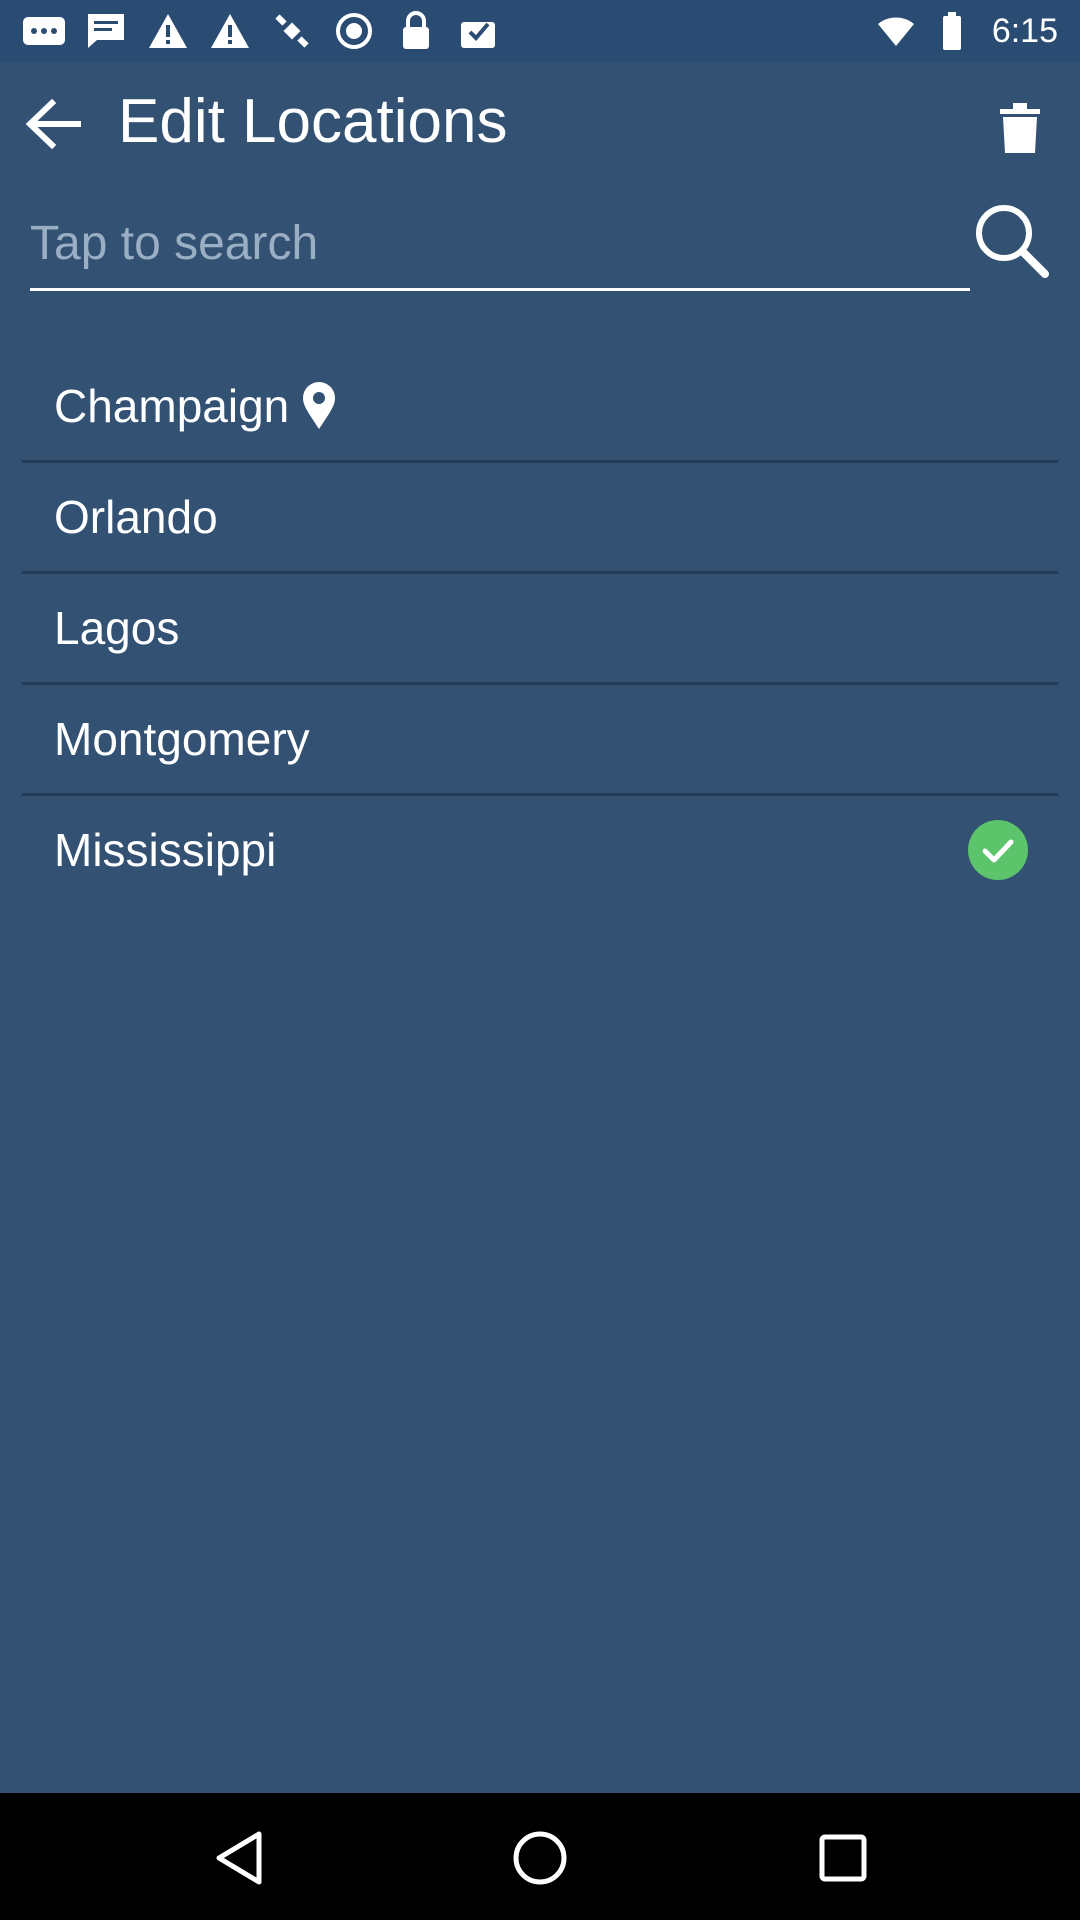 This screenshot has width=1080, height=1920. I want to click on check-circle-icon, so click(998, 850).